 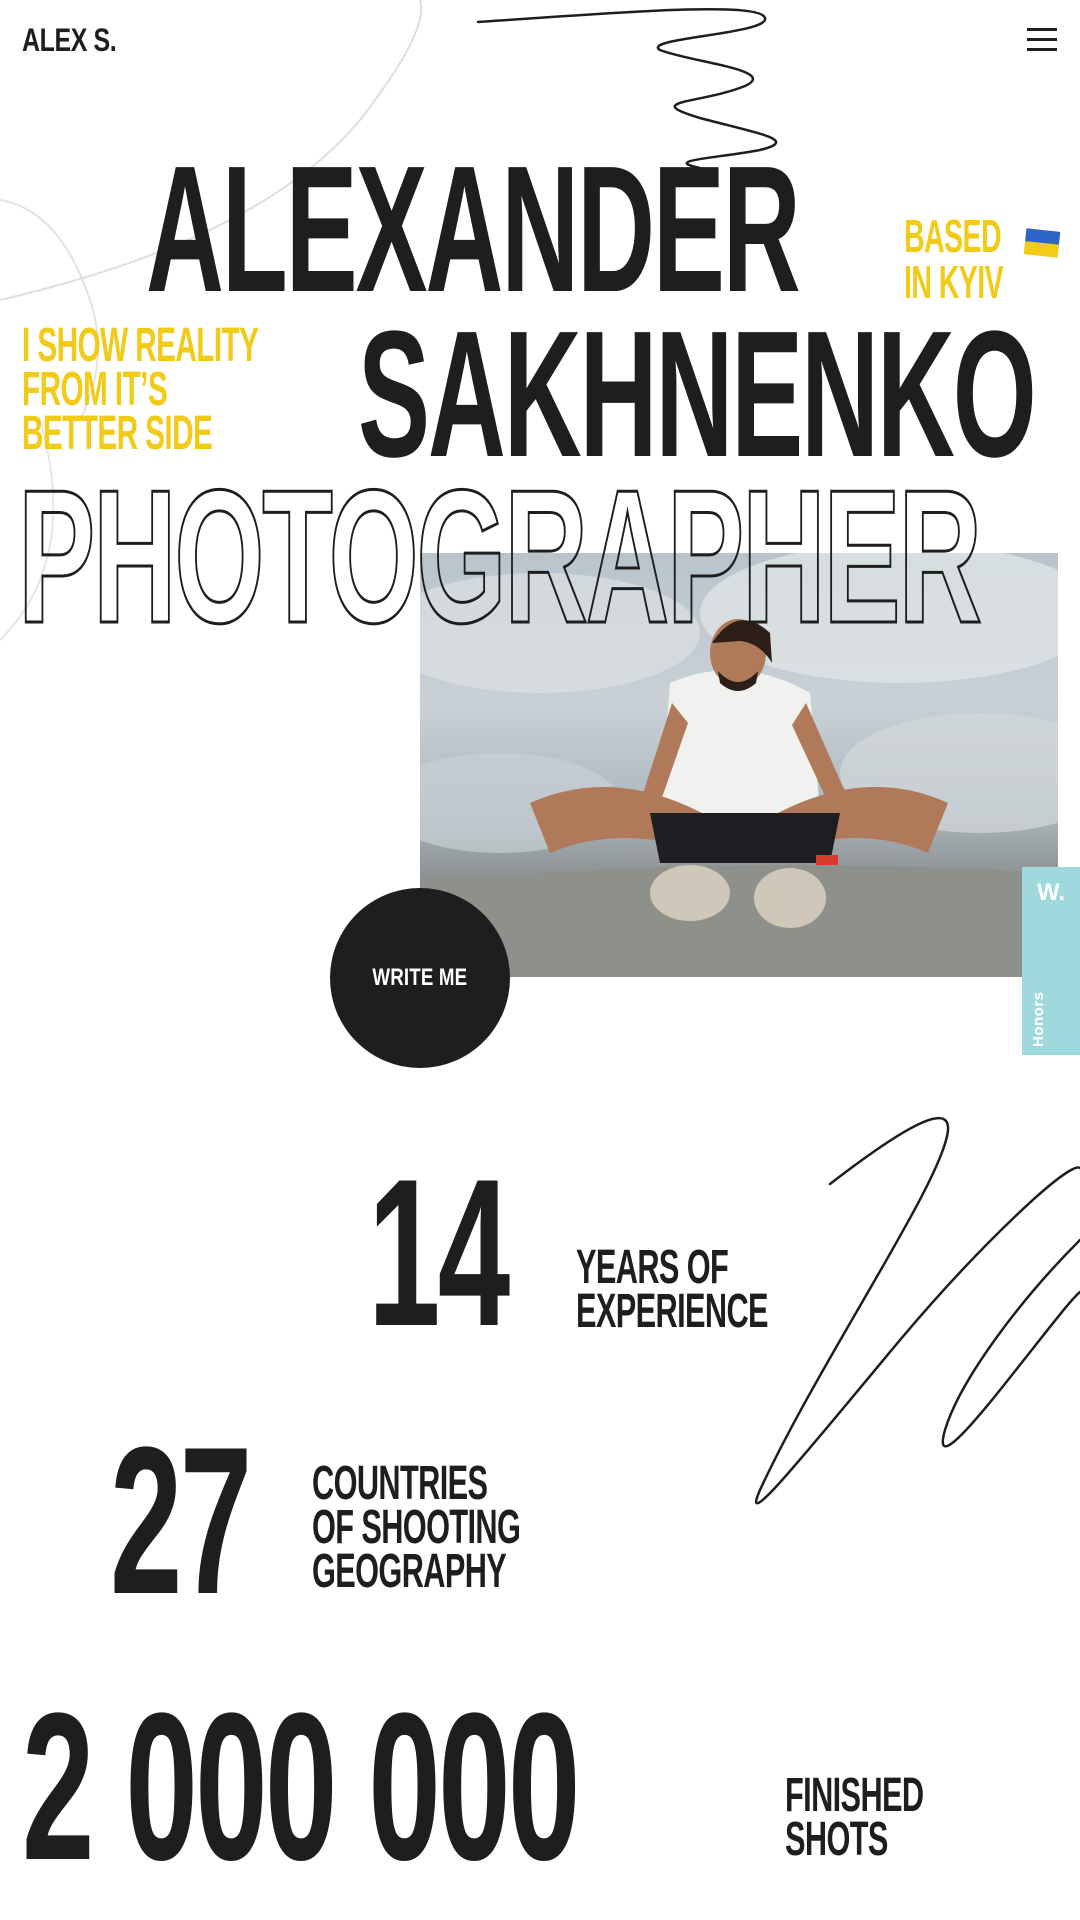 I want to click on write-me-label: WRITE ME, so click(x=420, y=977).